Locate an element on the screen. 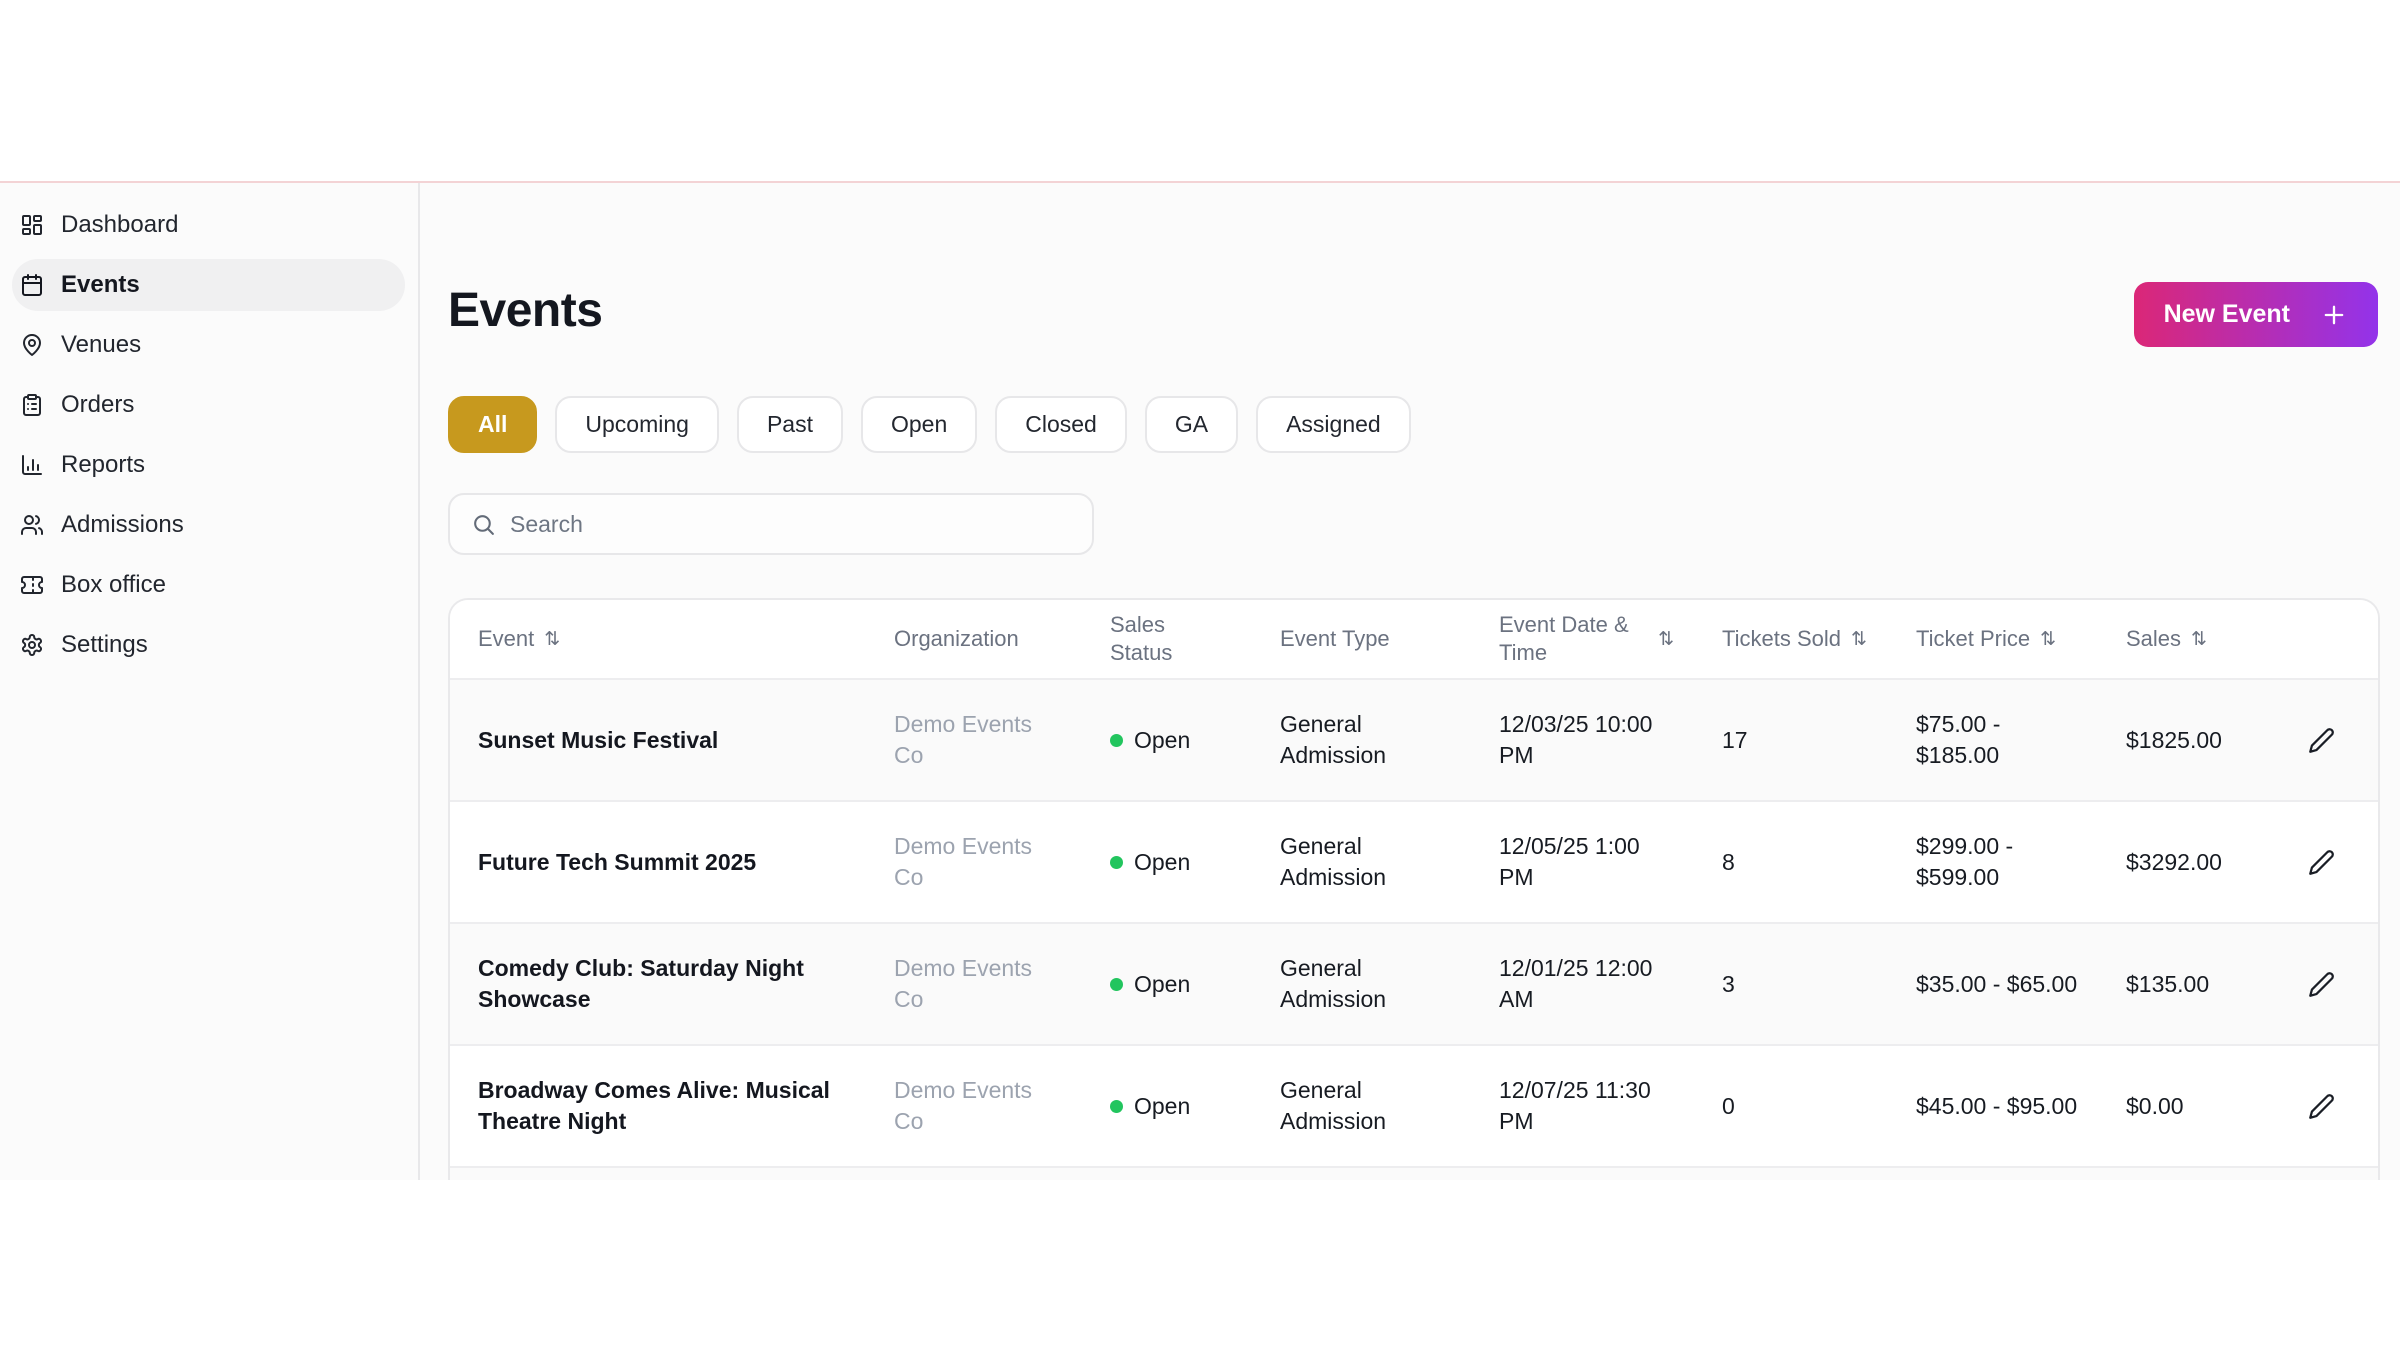 This screenshot has width=2400, height=1350. filter-upcoming: Upcoming is located at coordinates (637, 424).